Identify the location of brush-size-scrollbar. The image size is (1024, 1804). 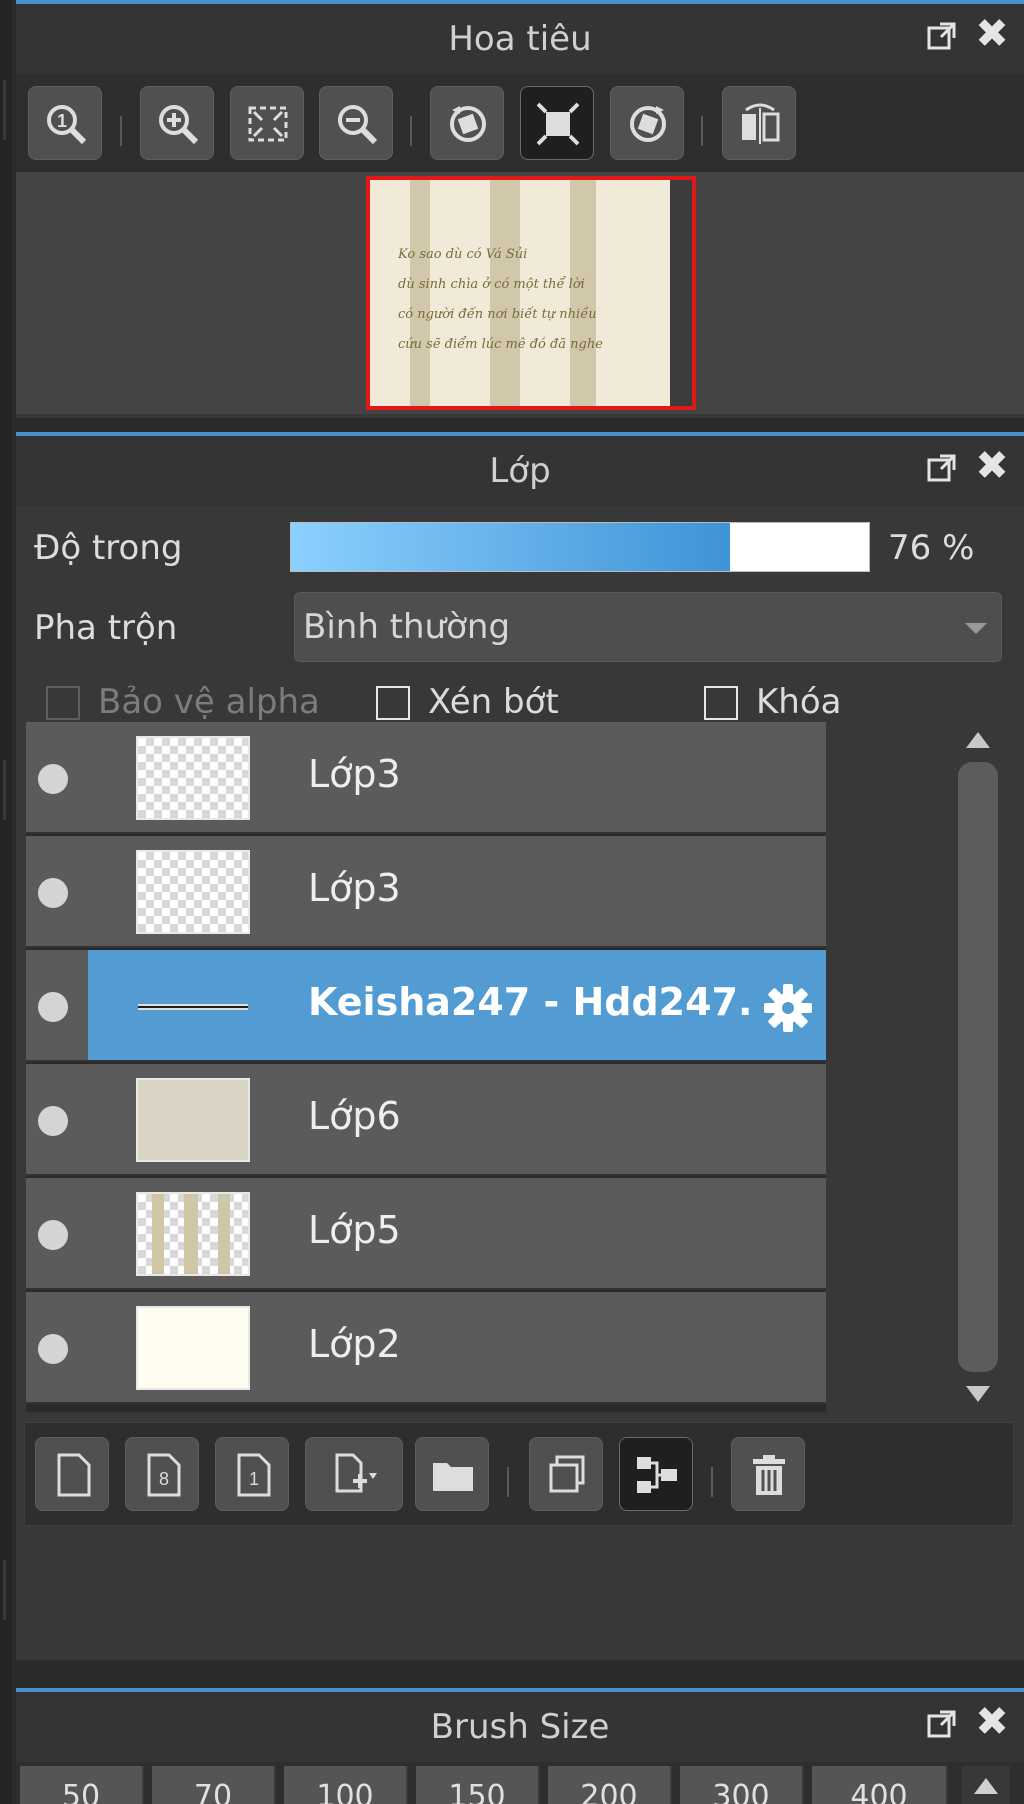
(986, 1785).